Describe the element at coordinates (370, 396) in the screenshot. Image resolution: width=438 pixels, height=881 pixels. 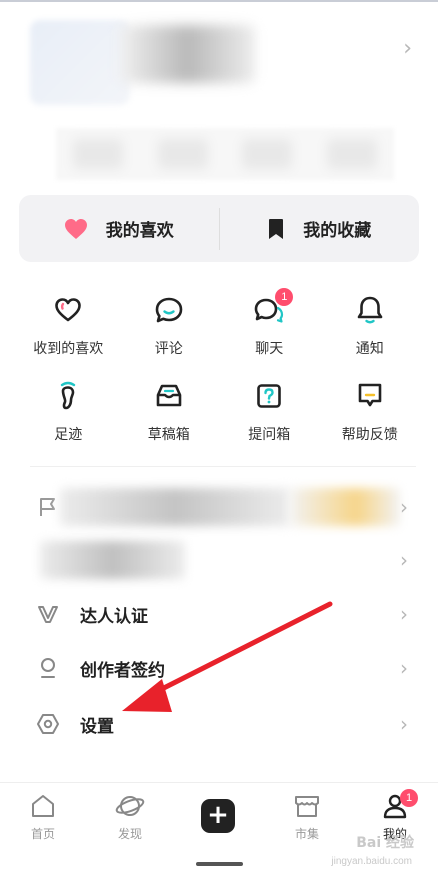
I see `feedback-icon` at that location.